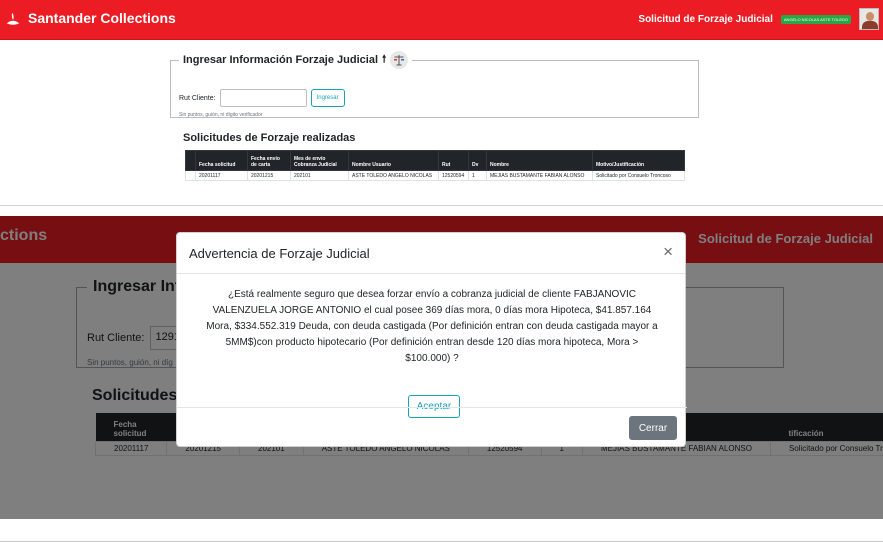 This screenshot has width=883, height=544. Describe the element at coordinates (453, 175) in the screenshot. I see `cell-rut: 12520594` at that location.